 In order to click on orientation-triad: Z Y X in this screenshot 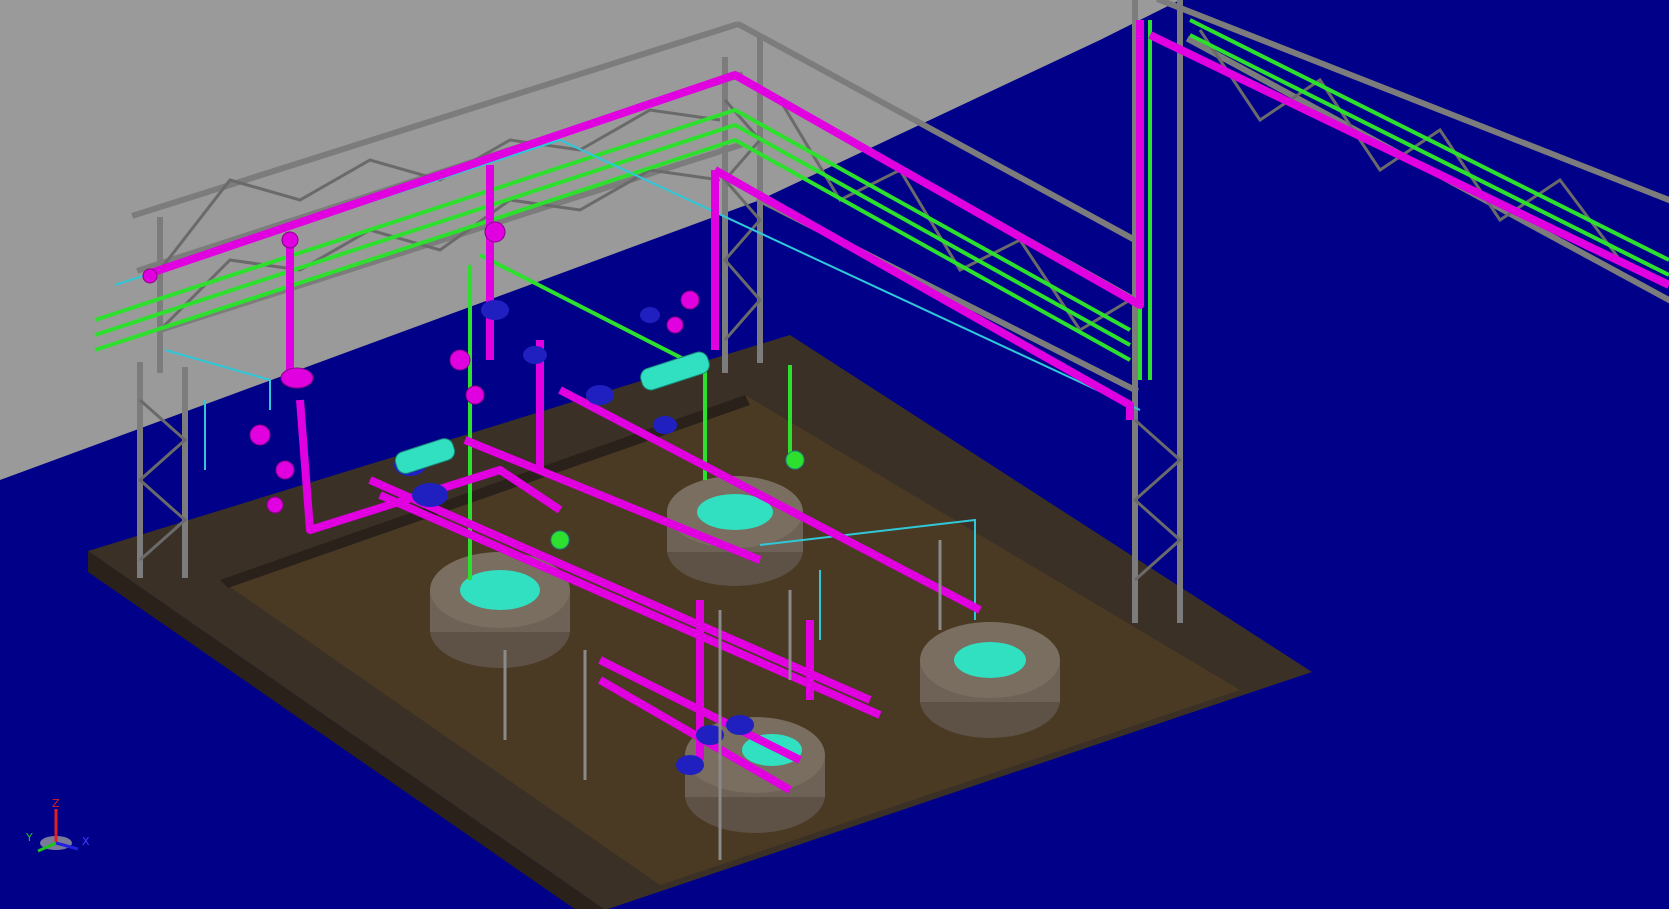, I will do `click(58, 830)`.